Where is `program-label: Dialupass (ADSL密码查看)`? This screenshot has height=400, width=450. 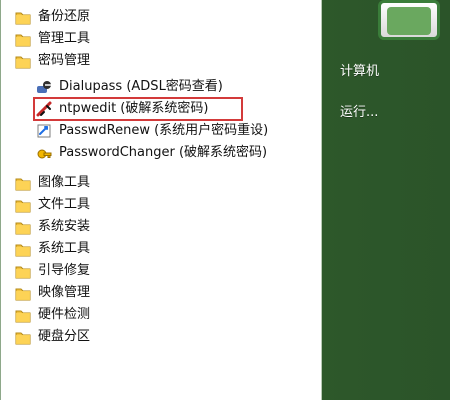
program-label: Dialupass (ADSL密码查看) is located at coordinates (141, 86).